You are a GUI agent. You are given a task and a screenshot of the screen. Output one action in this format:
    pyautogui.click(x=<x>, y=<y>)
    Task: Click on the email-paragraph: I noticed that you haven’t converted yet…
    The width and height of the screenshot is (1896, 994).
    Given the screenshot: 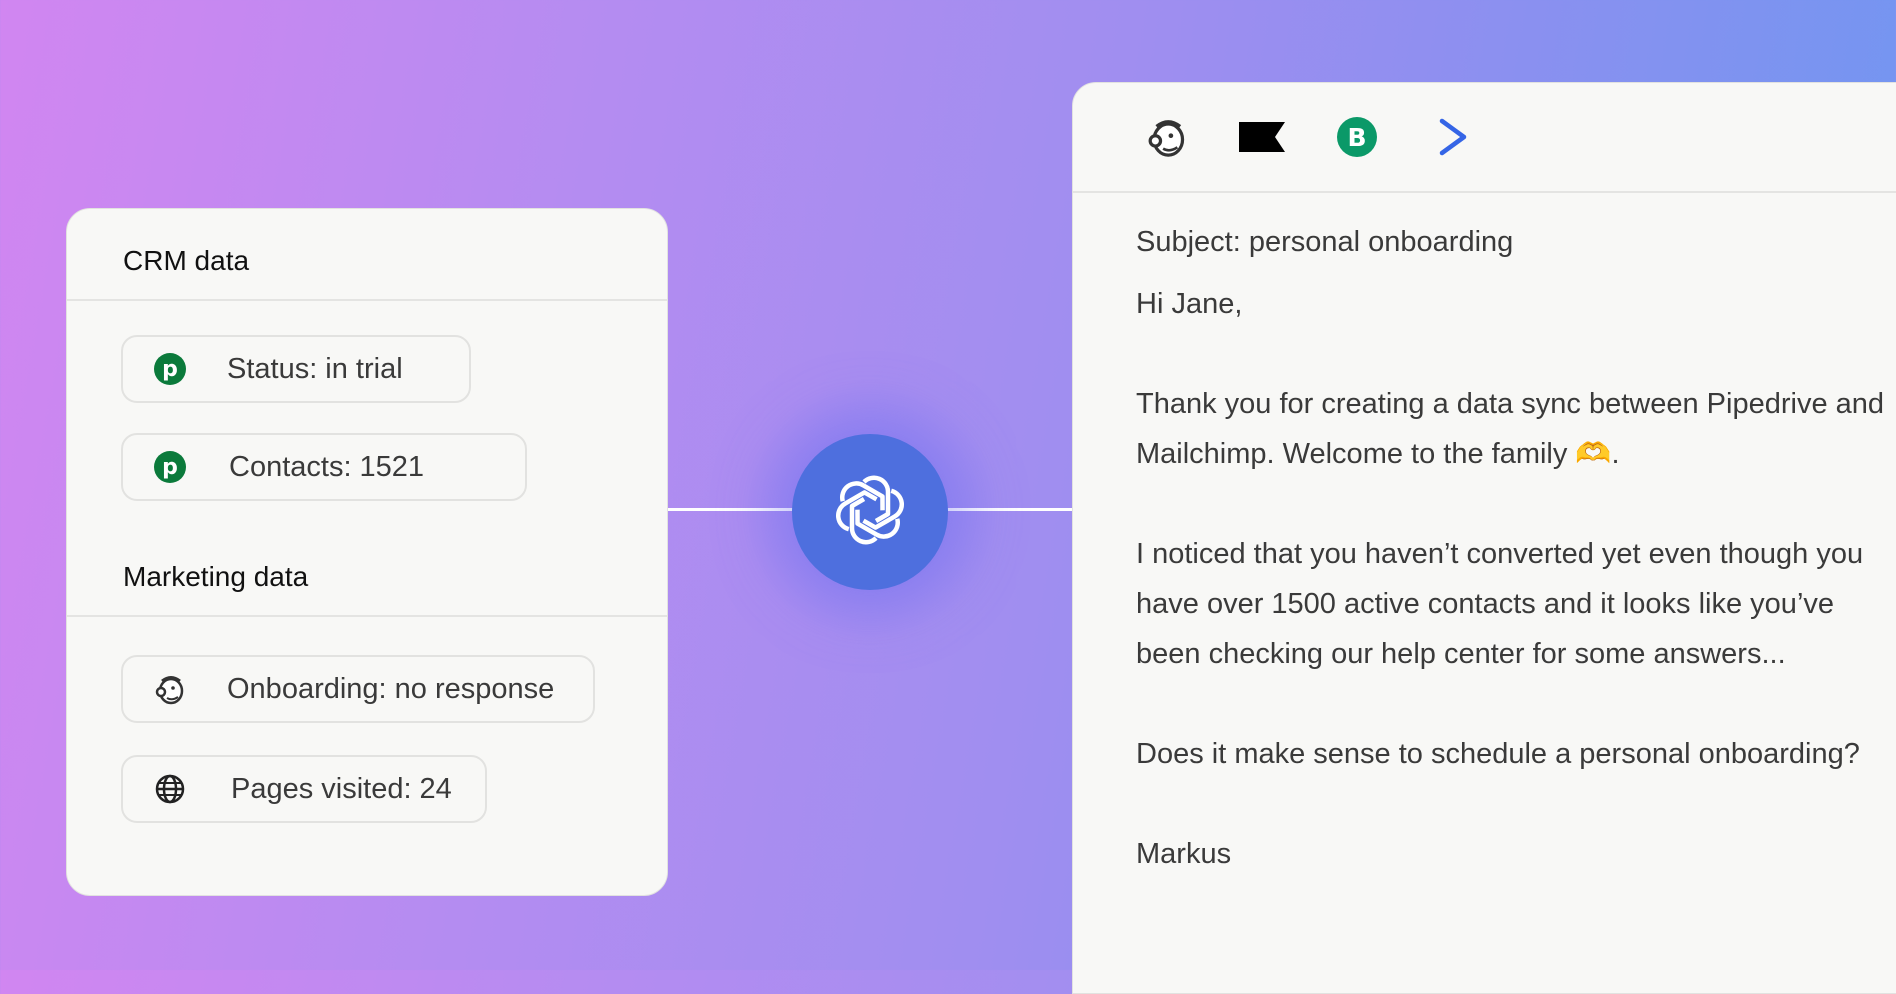 What is the action you would take?
    pyautogui.click(x=1500, y=604)
    